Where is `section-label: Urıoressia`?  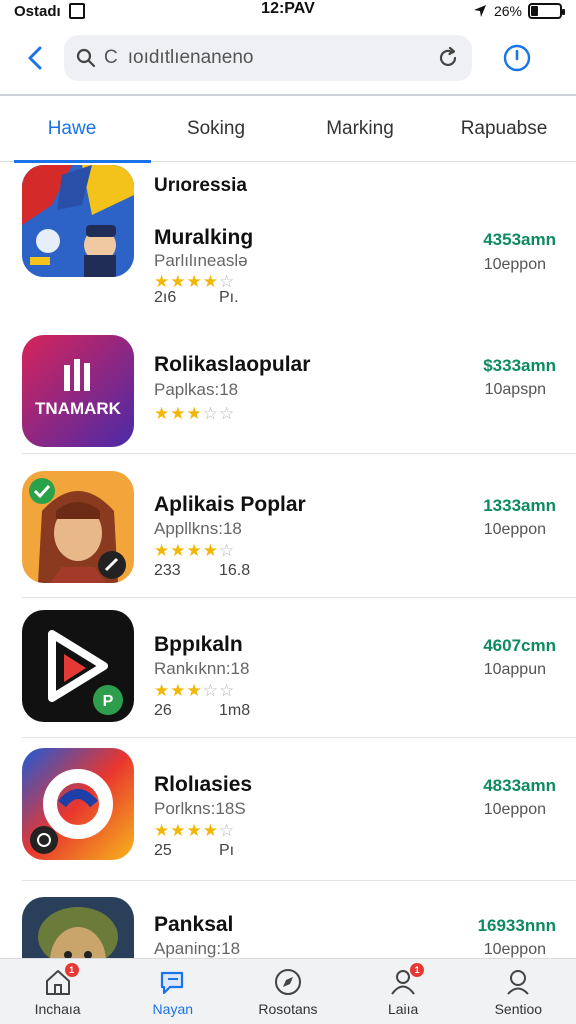
section-label: Urıoressia is located at coordinates (200, 185).